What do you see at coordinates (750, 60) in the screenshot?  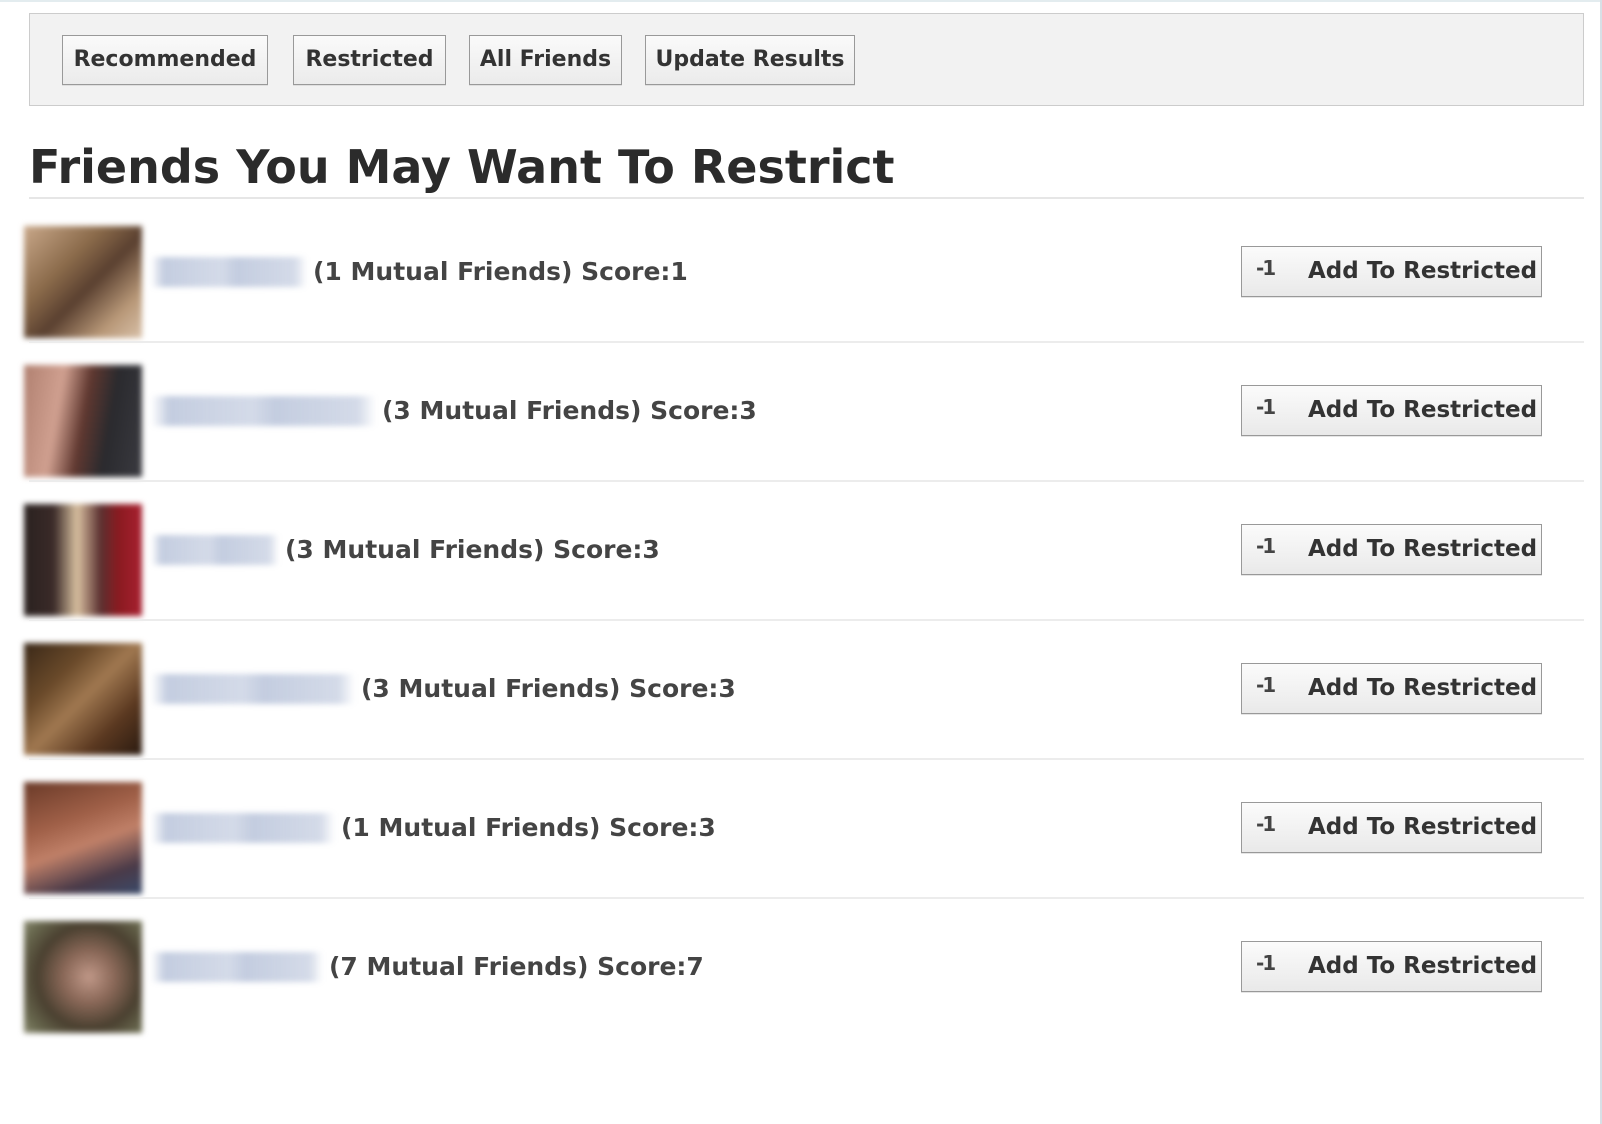 I see `update-results-button: Update Results` at bounding box center [750, 60].